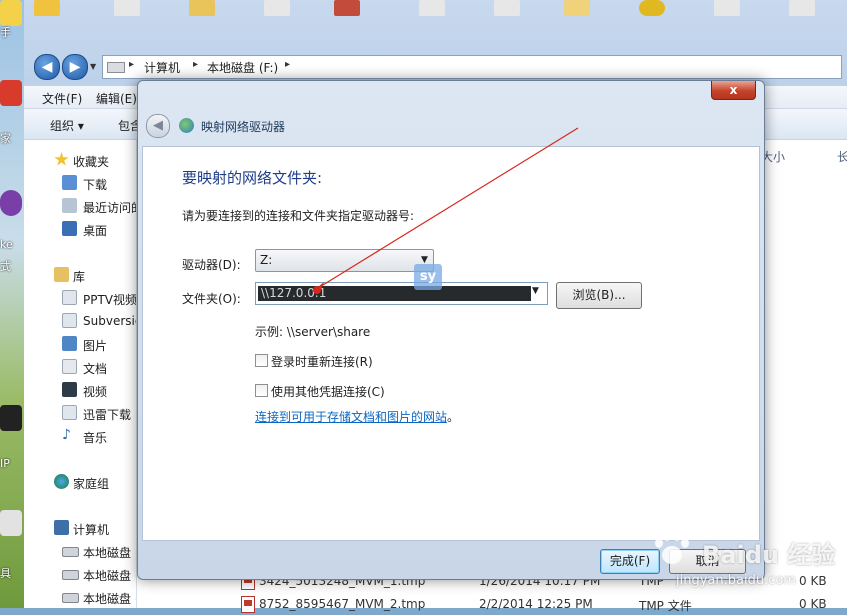 The width and height of the screenshot is (847, 615). I want to click on drive-label: 驱动器(D):, so click(211, 265).